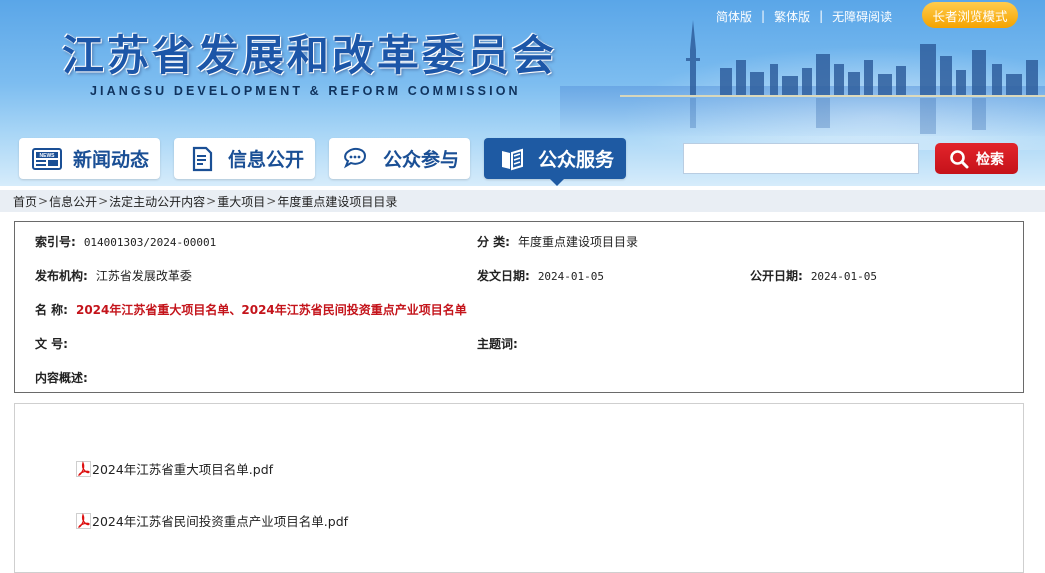 The width and height of the screenshot is (1045, 573). What do you see at coordinates (357, 159) in the screenshot?
I see `chat-icon` at bounding box center [357, 159].